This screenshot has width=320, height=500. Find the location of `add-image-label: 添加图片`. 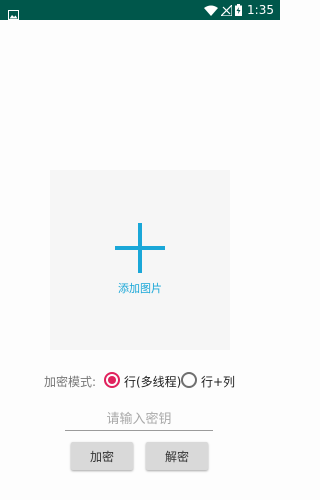

add-image-label: 添加图片 is located at coordinates (140, 288).